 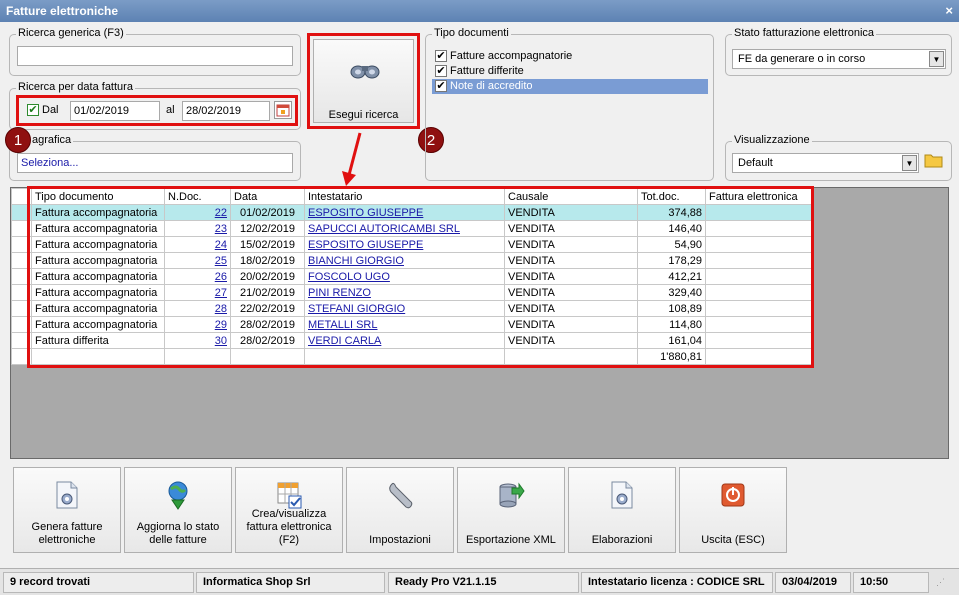 I want to click on tipo-doc-item: ✔ Note di accredito, so click(x=570, y=86).